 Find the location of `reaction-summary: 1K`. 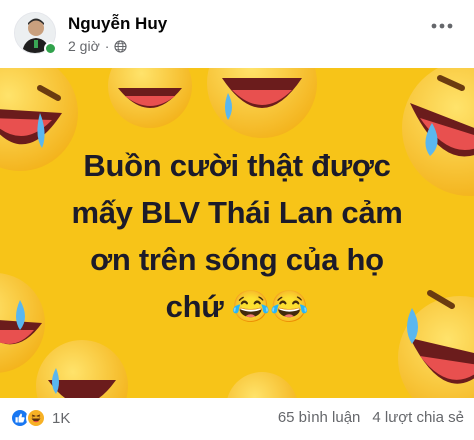

reaction-summary: 1K is located at coordinates (40, 418).